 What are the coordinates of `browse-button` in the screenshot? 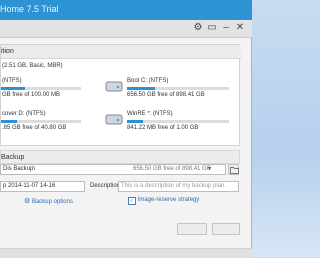 It's located at (233, 169).